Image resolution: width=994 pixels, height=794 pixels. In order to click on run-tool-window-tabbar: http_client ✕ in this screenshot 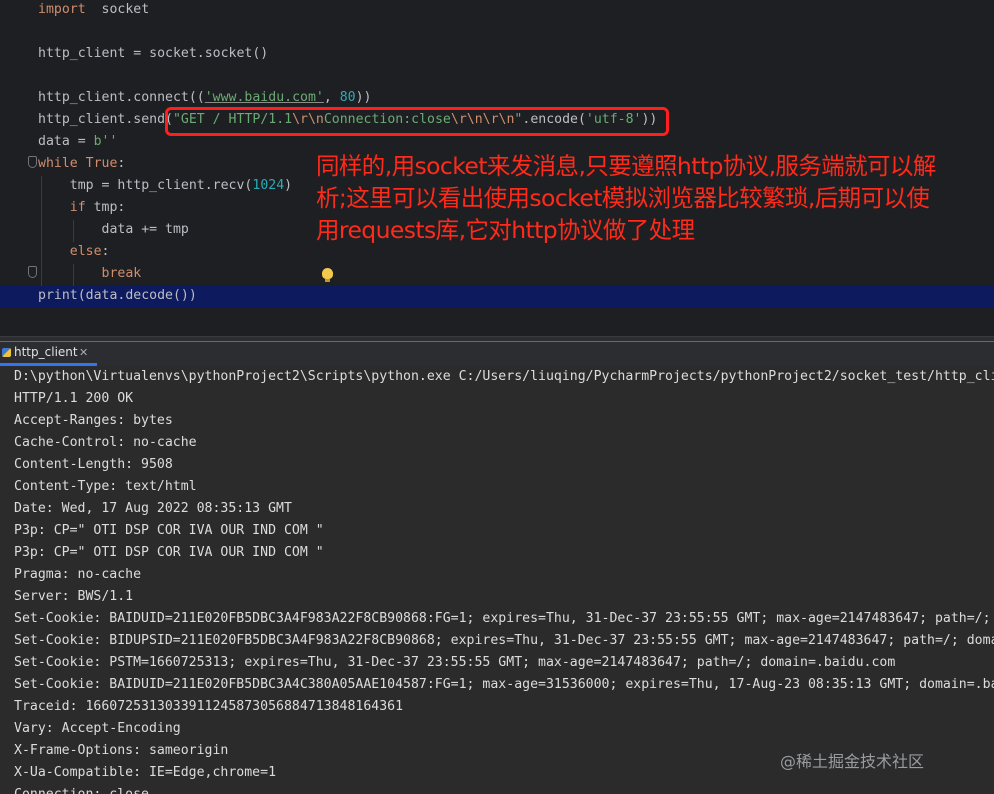, I will do `click(497, 354)`.